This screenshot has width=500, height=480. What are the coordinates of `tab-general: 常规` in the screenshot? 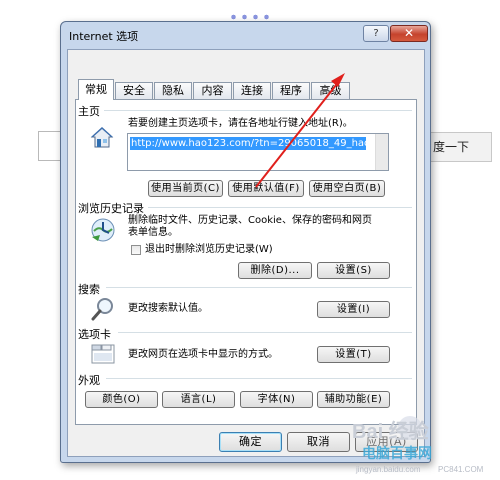 It's located at (96, 89).